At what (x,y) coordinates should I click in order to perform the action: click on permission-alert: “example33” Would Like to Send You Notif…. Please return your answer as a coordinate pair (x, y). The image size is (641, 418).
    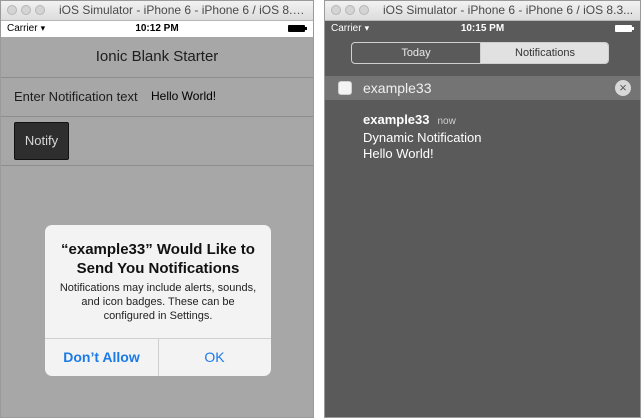
    Looking at the image, I should click on (158, 300).